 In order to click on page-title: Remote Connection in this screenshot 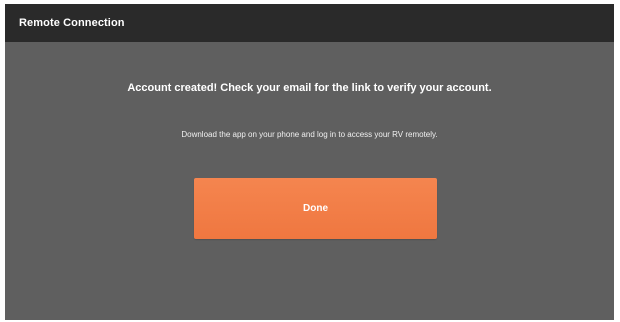, I will do `click(72, 23)`.